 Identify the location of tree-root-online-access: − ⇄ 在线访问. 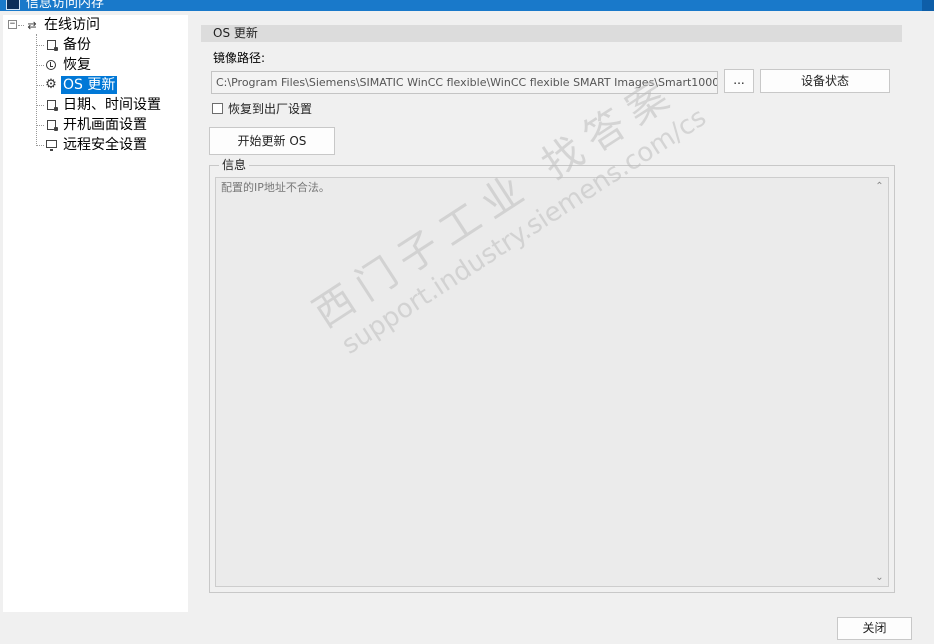
(52, 25).